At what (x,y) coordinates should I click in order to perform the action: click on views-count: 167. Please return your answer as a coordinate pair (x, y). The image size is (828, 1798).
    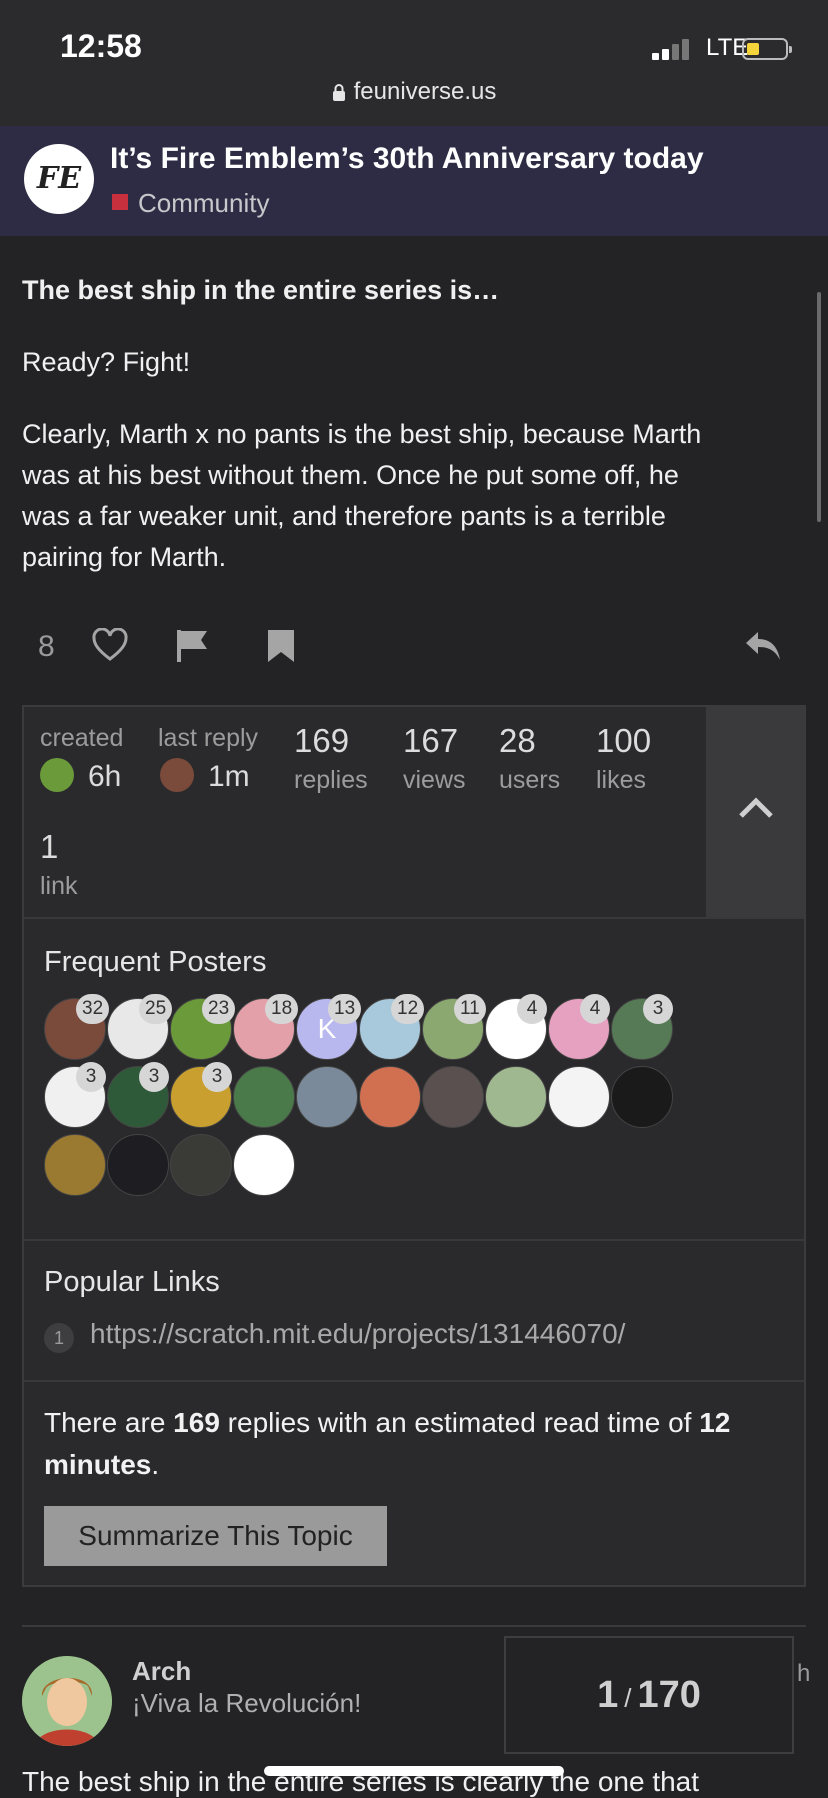
    Looking at the image, I should click on (431, 740).